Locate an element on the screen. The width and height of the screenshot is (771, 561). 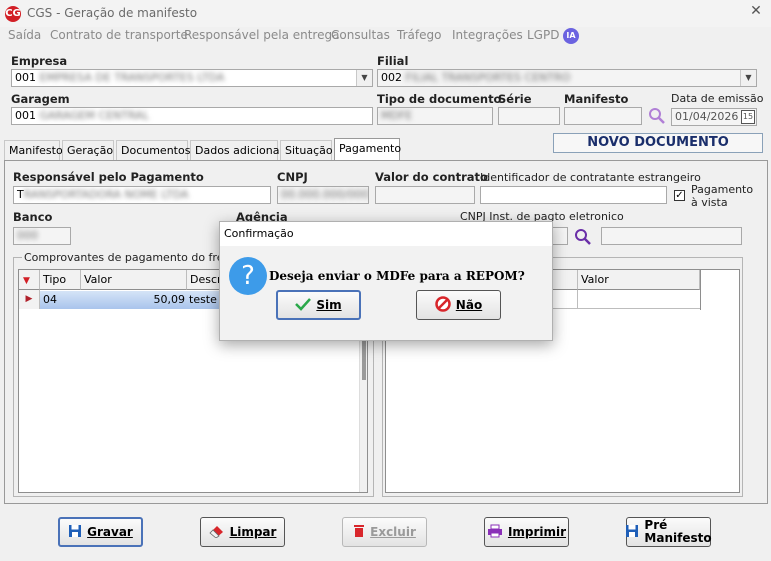
pagamento-vista-label: Pagamento à vista is located at coordinates (722, 196).